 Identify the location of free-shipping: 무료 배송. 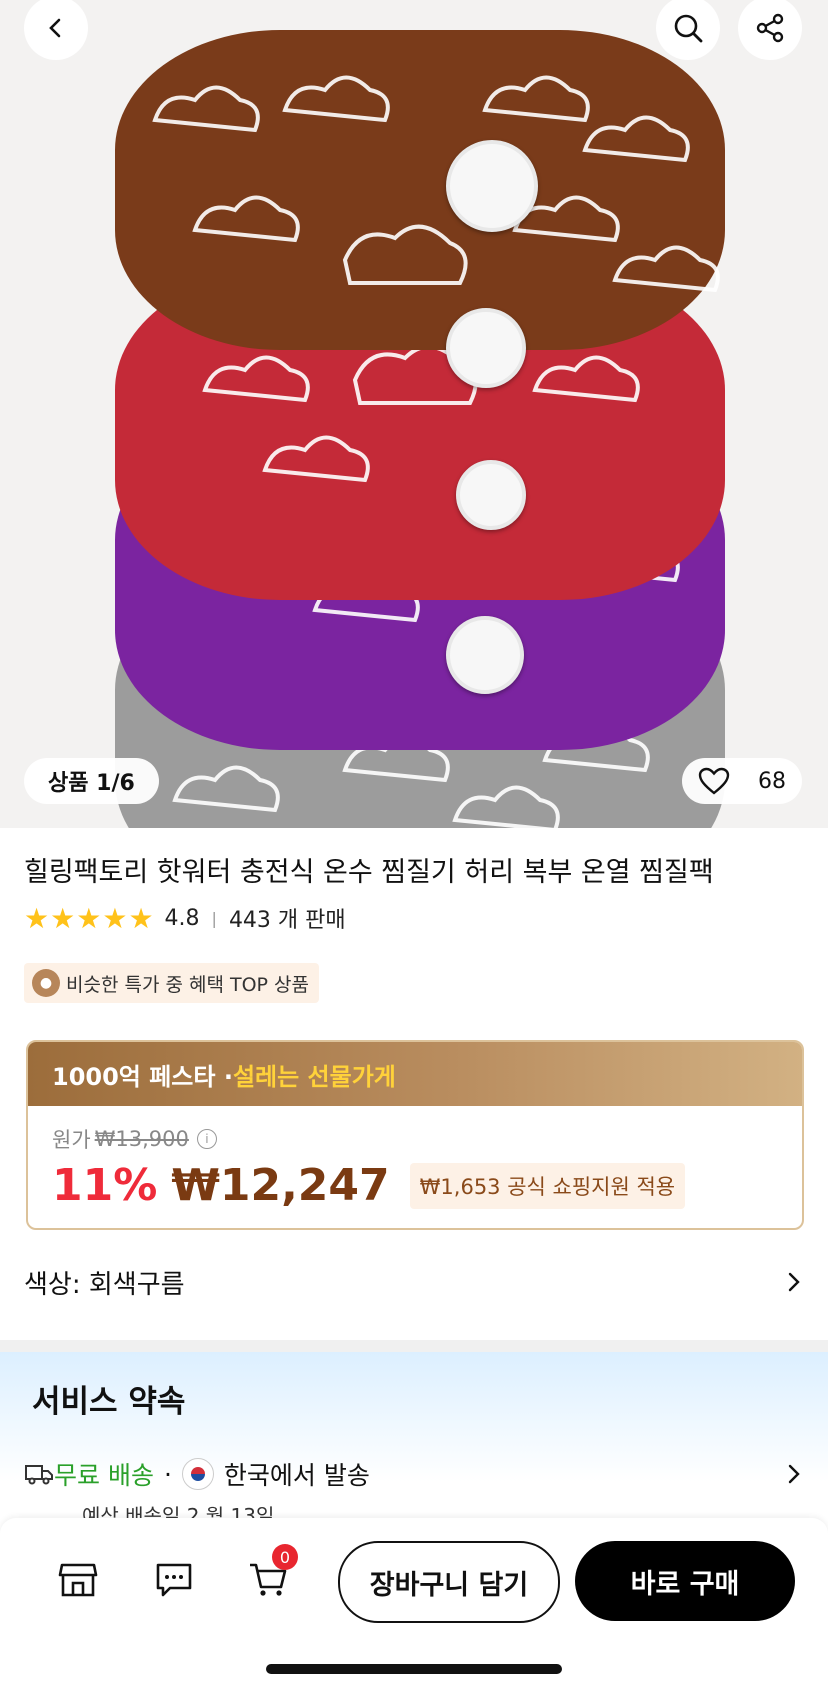
(104, 1475).